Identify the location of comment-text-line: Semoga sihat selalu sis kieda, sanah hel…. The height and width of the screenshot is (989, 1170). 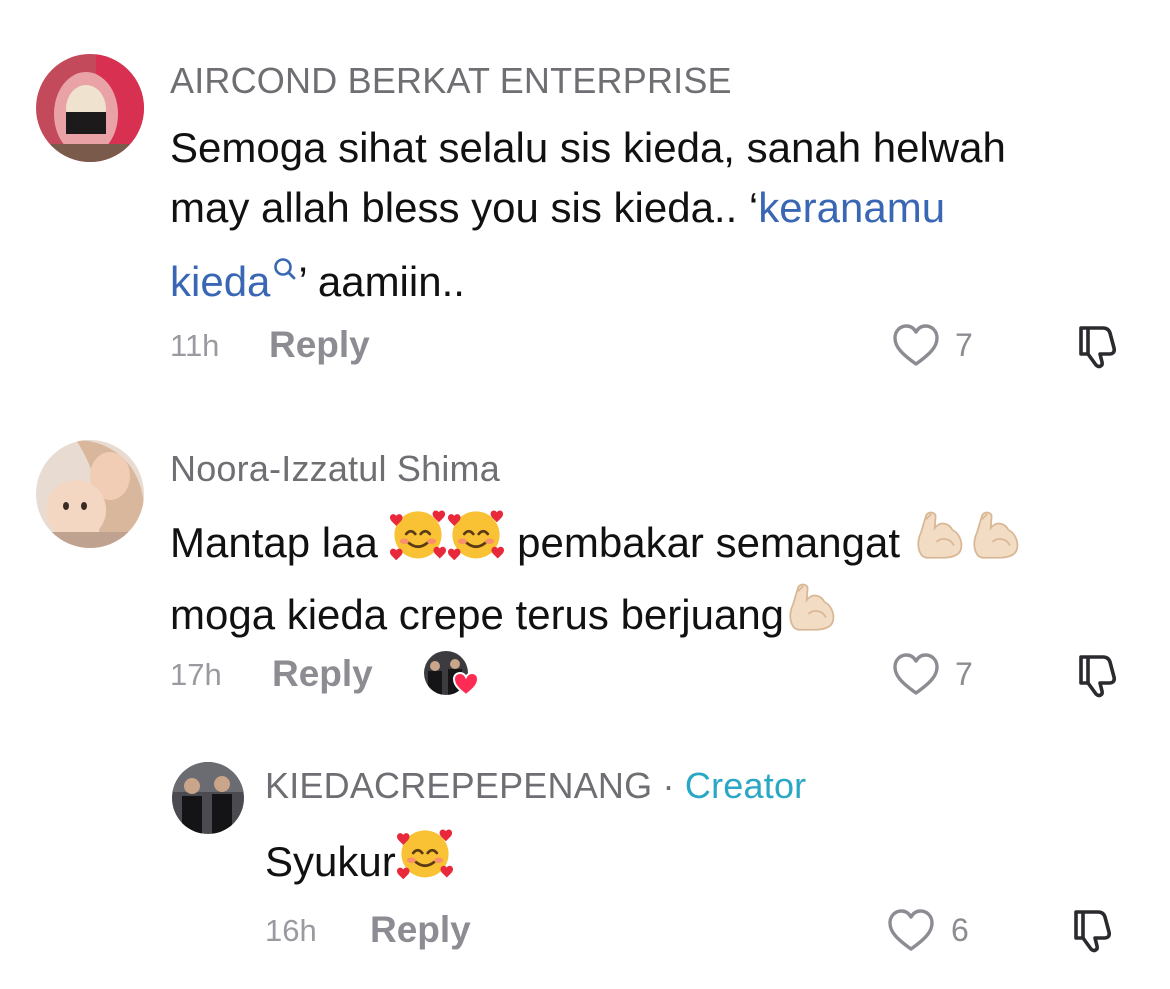
(588, 147).